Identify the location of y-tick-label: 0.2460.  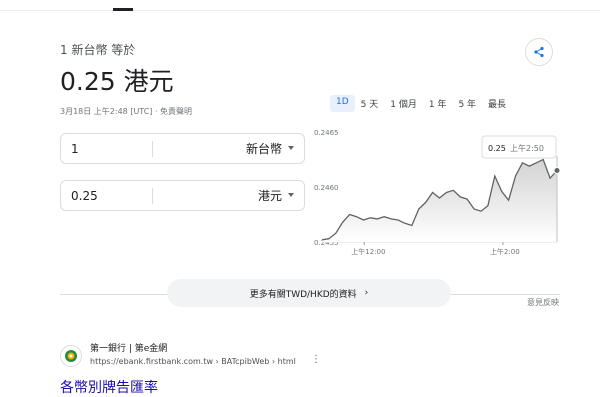
(326, 188).